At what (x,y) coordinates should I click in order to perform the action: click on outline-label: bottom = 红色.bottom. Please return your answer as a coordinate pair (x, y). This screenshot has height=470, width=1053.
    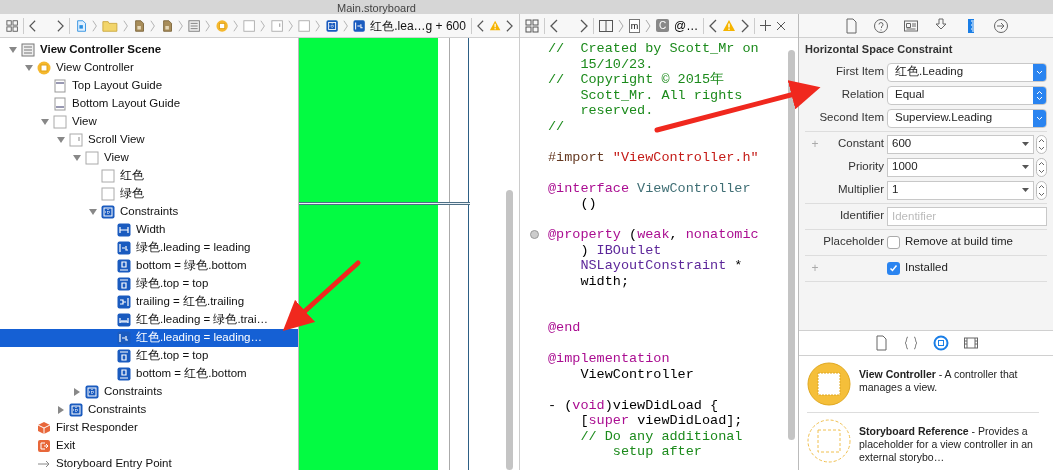
    Looking at the image, I should click on (191, 374).